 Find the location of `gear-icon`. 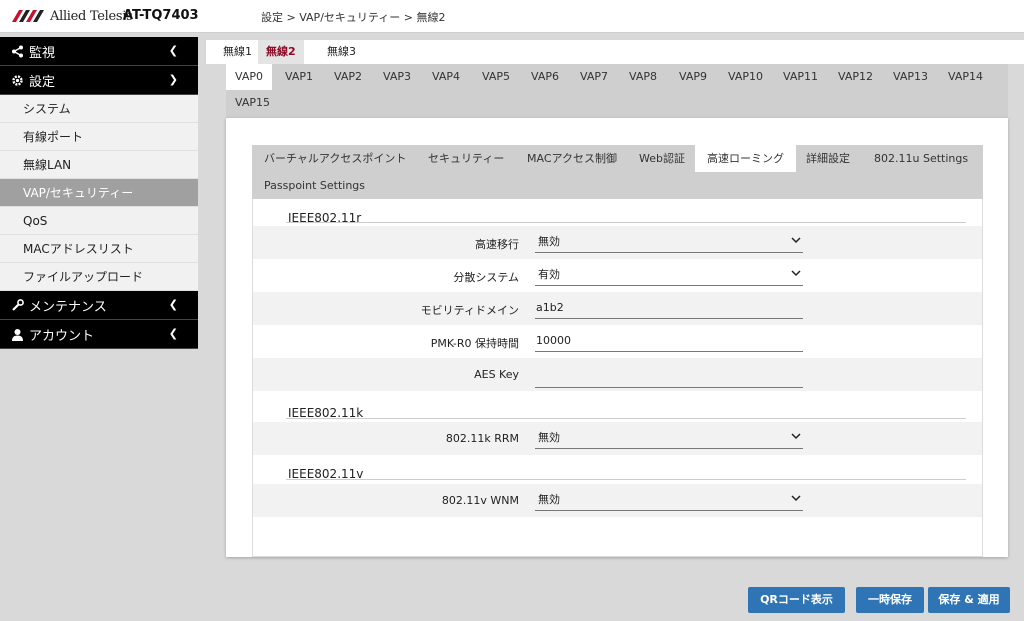

gear-icon is located at coordinates (17, 80).